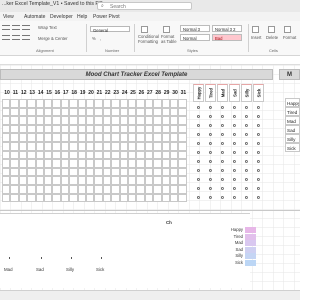 This screenshot has height=300, width=320. Describe the element at coordinates (110, 29) in the screenshot. I see `number-format-dropdown: General` at that location.